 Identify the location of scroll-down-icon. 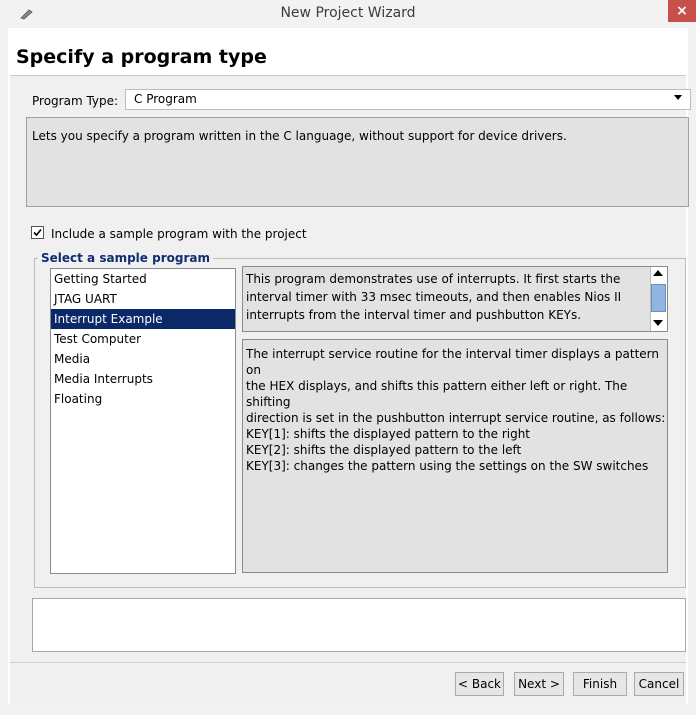
(658, 324).